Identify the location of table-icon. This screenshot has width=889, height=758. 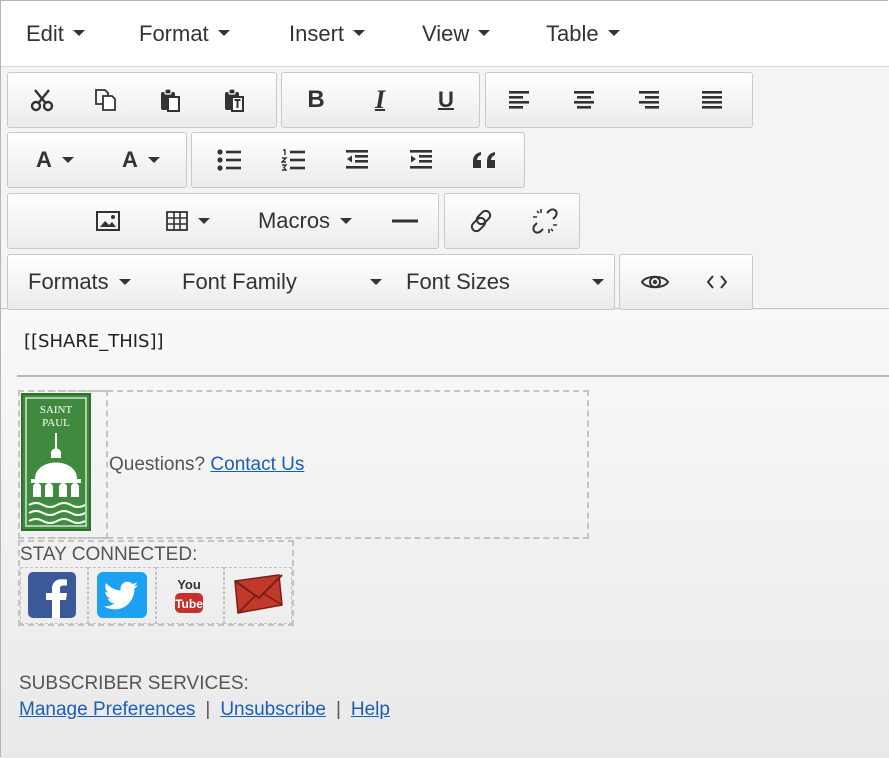
(177, 221).